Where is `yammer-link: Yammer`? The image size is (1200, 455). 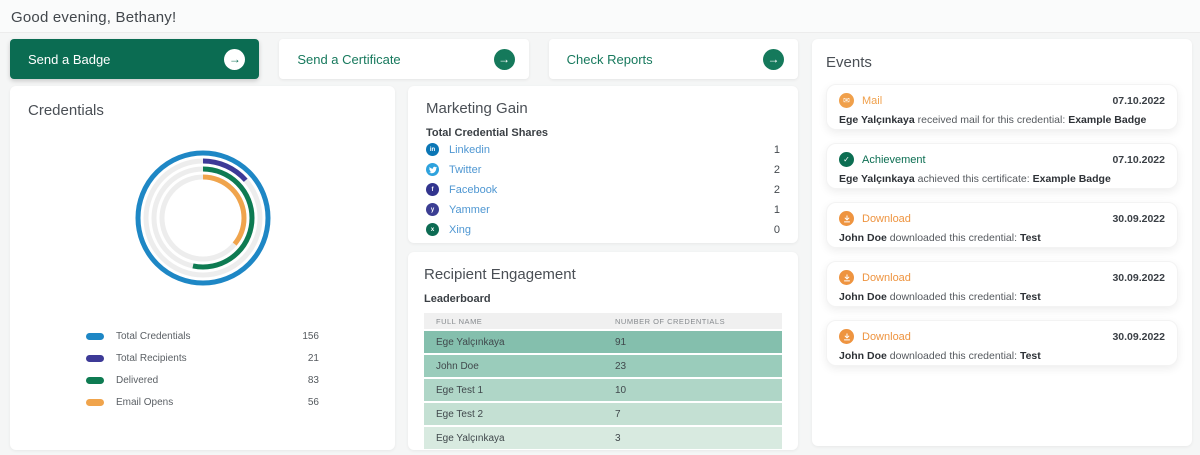 yammer-link: Yammer is located at coordinates (611, 210).